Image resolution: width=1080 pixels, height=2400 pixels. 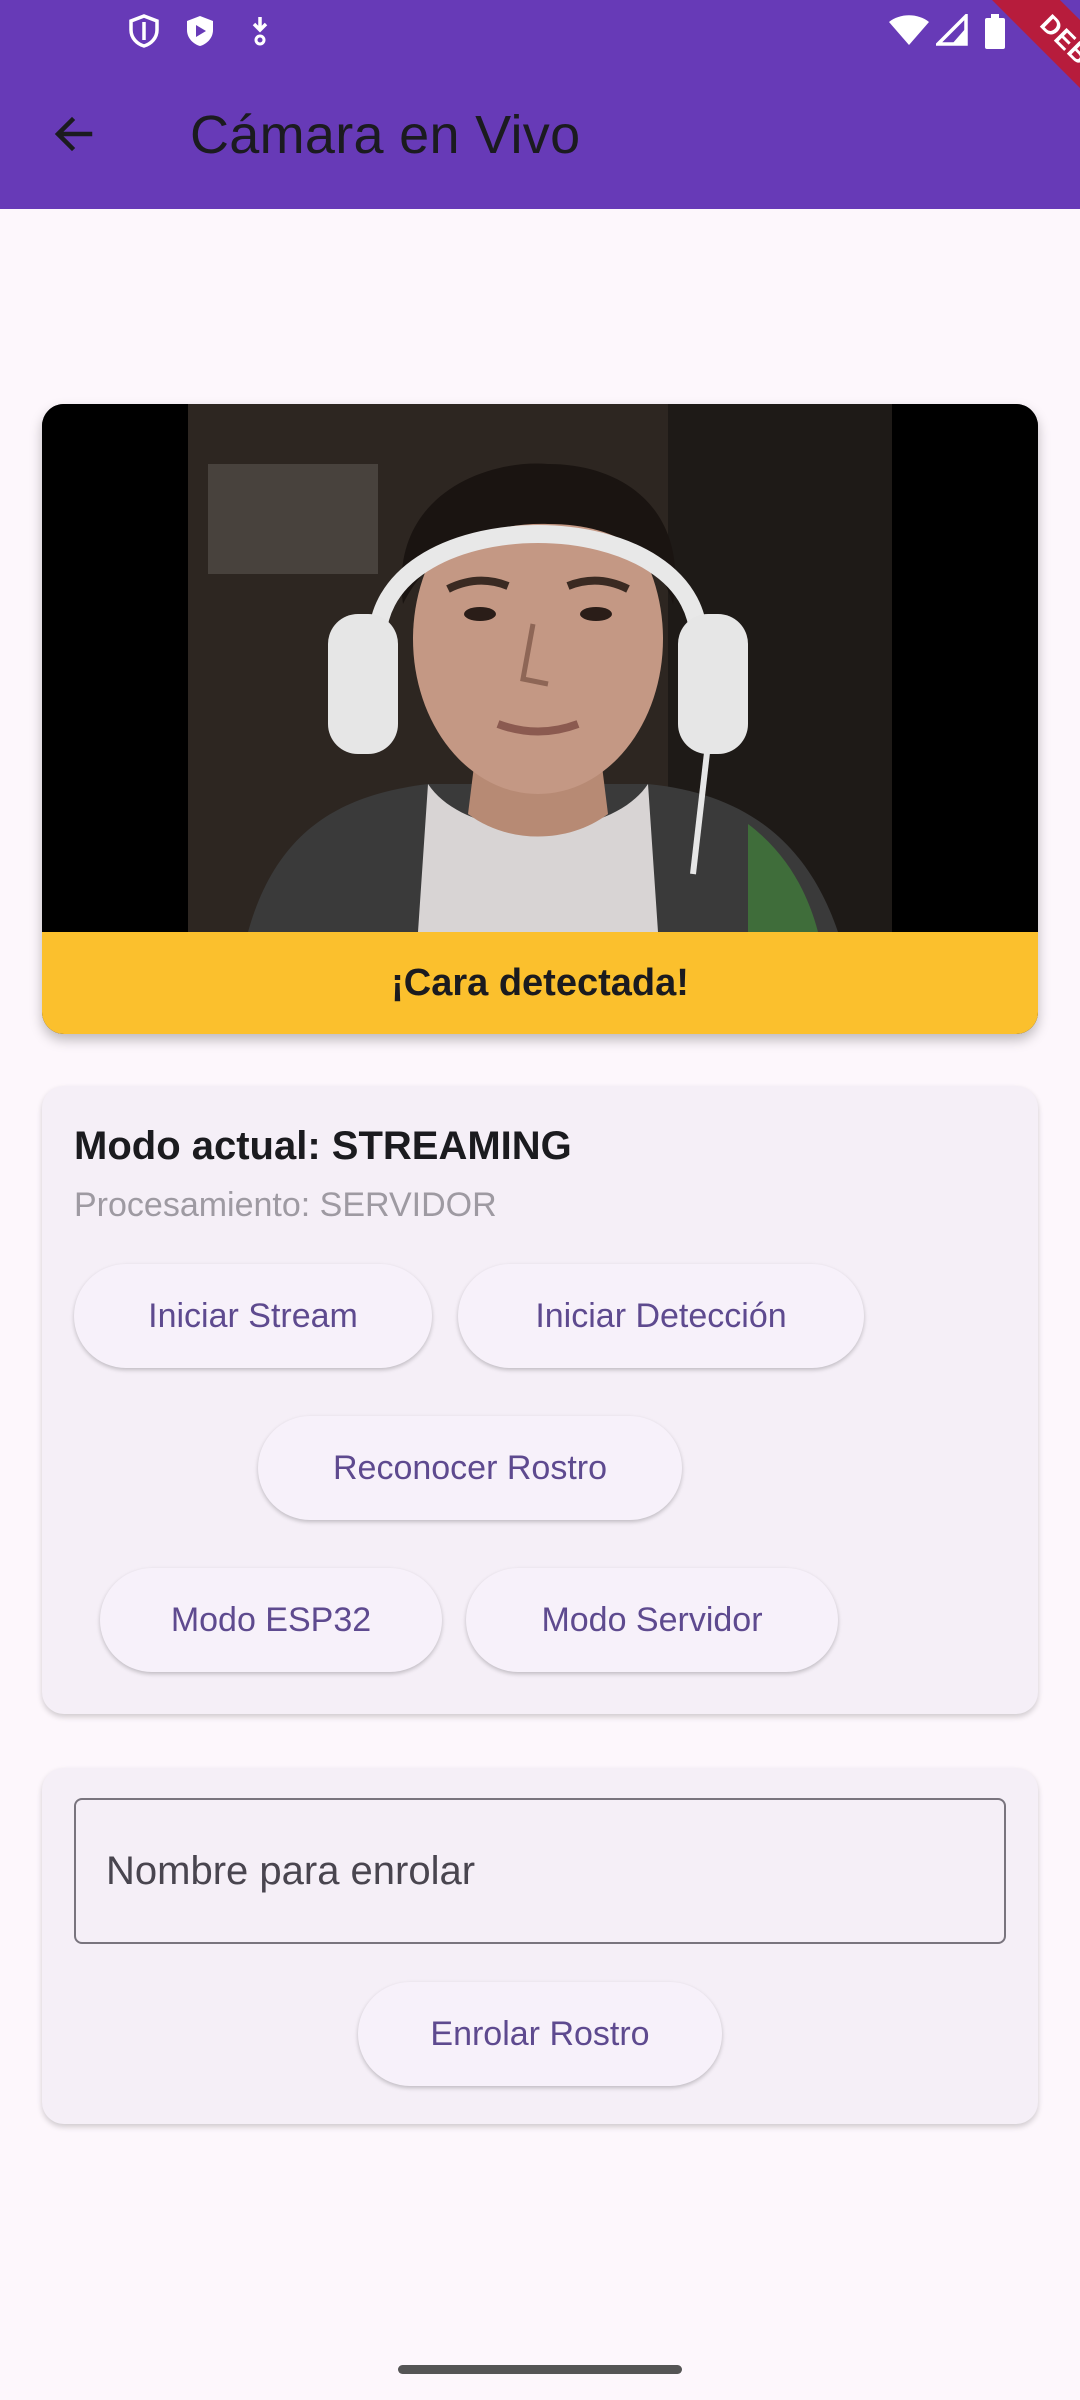 I want to click on camera-frame-image, so click(x=540, y=668).